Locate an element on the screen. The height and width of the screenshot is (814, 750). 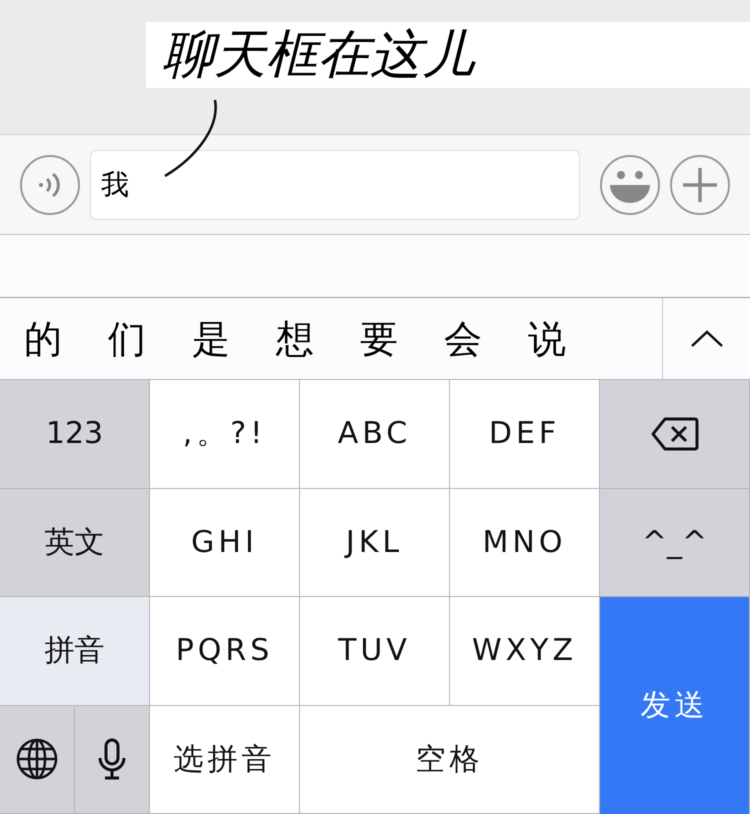
microphone-icon is located at coordinates (112, 759).